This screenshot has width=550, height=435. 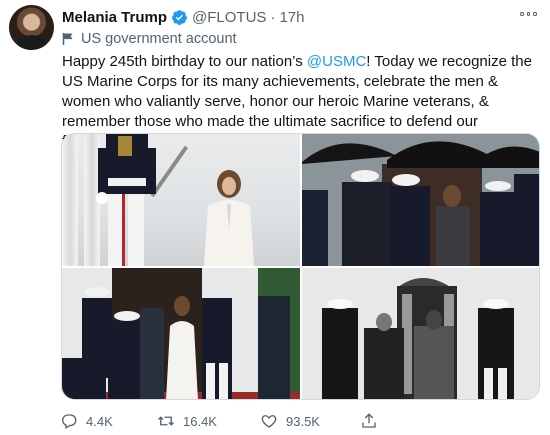 I want to click on handle: @FLOTUS, so click(x=229, y=17).